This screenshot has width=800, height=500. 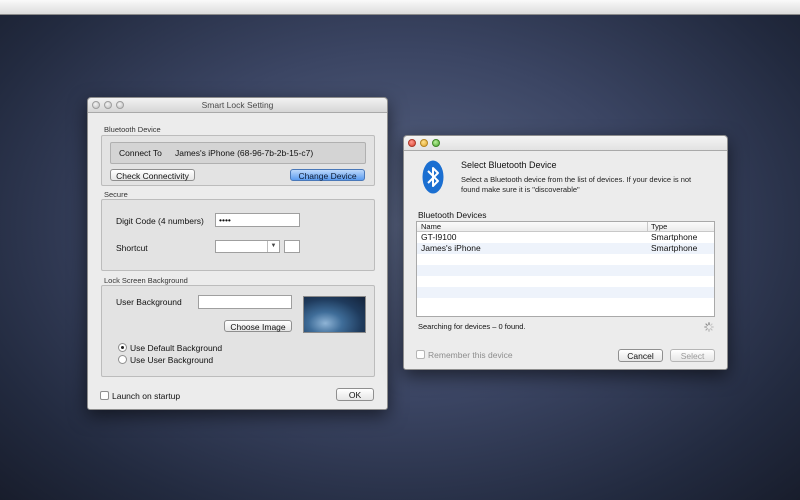 What do you see at coordinates (146, 280) in the screenshot?
I see `lockscreen-section-label: Lock Screen Background` at bounding box center [146, 280].